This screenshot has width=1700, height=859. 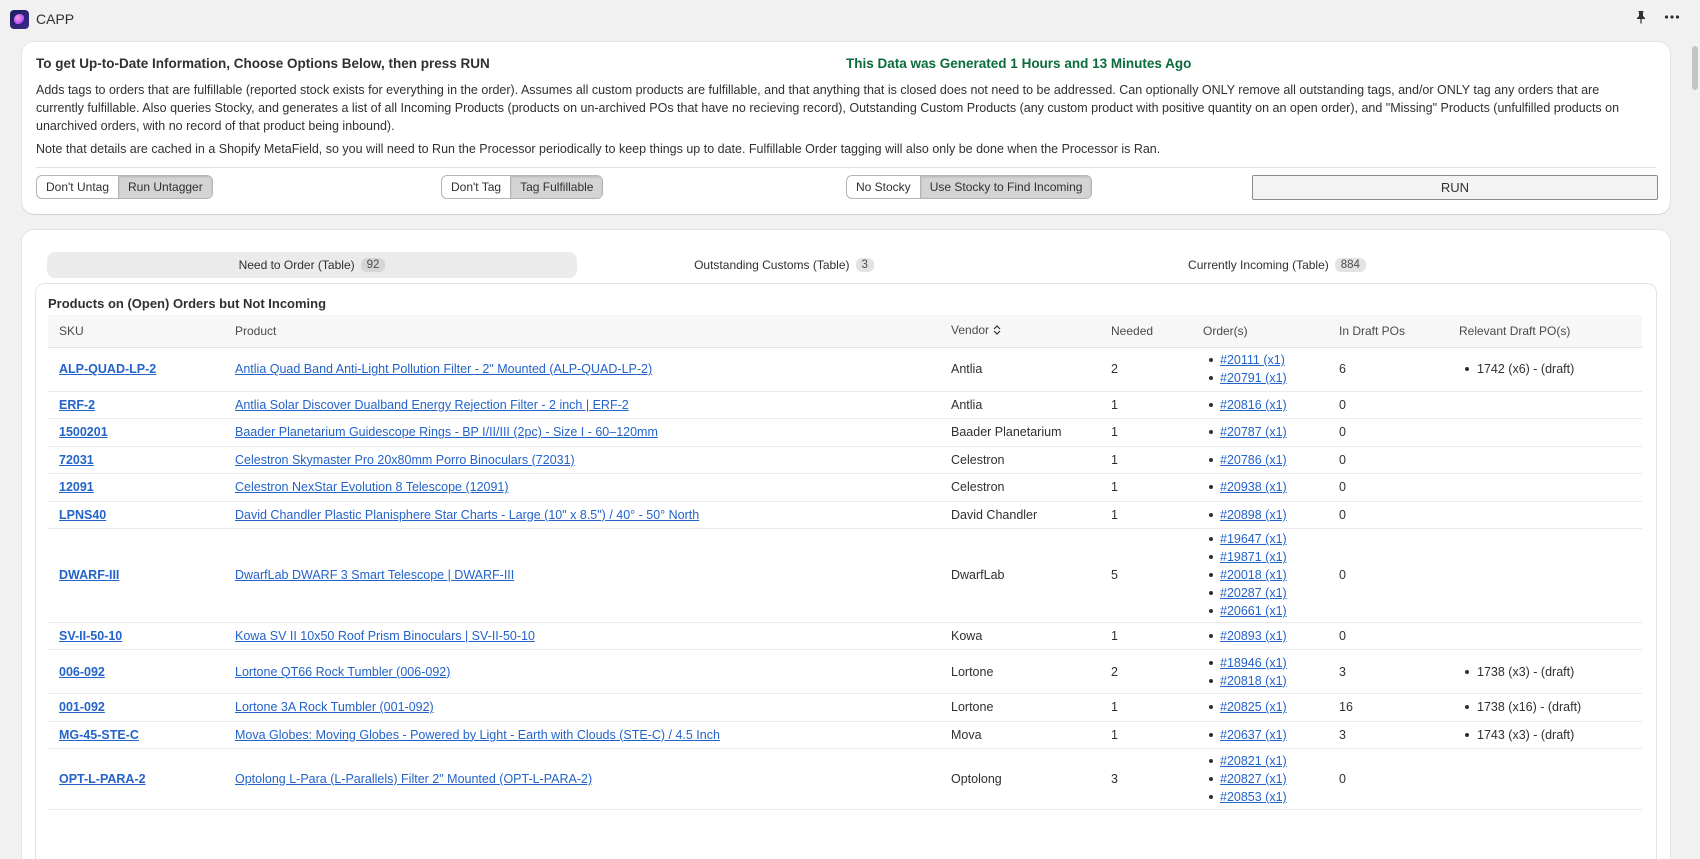 I want to click on sku-link: 006-092, so click(x=82, y=672).